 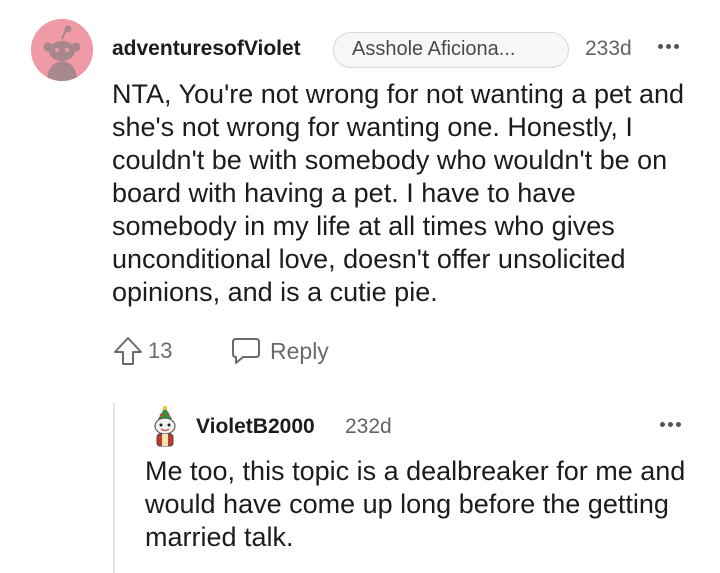 I want to click on snoo-avatar-icon, so click(x=62, y=50).